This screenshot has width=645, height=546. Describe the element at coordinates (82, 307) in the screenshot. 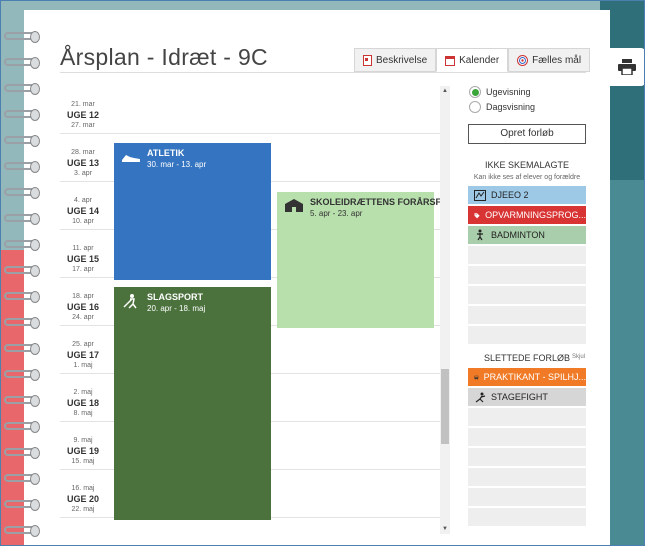

I see `week-label: UGE 16` at that location.